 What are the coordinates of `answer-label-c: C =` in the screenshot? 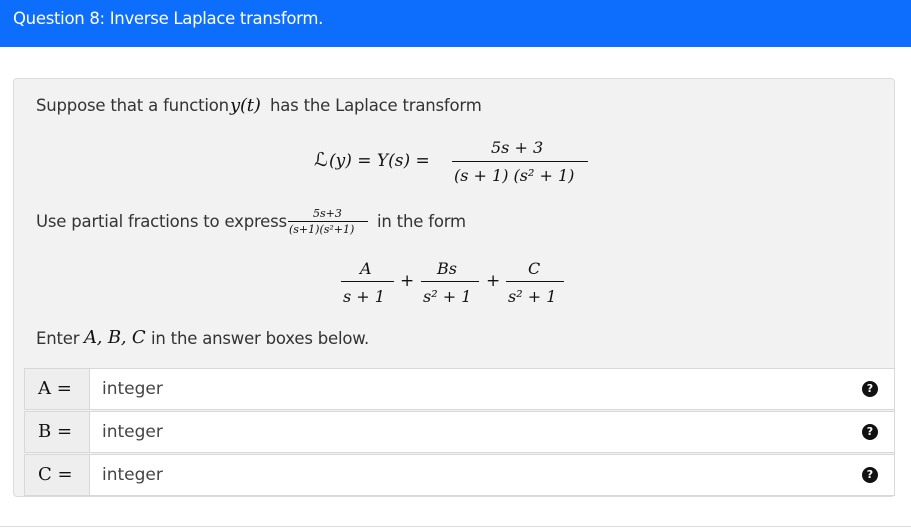 It's located at (57, 475).